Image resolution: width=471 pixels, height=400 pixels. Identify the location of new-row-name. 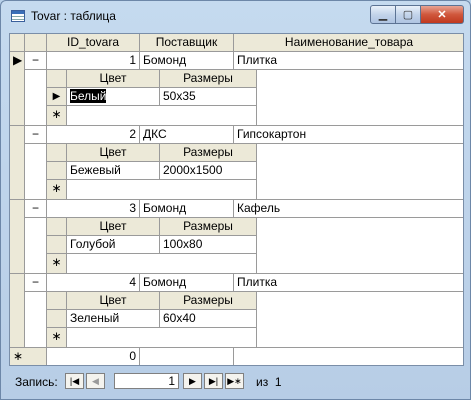
(348, 356).